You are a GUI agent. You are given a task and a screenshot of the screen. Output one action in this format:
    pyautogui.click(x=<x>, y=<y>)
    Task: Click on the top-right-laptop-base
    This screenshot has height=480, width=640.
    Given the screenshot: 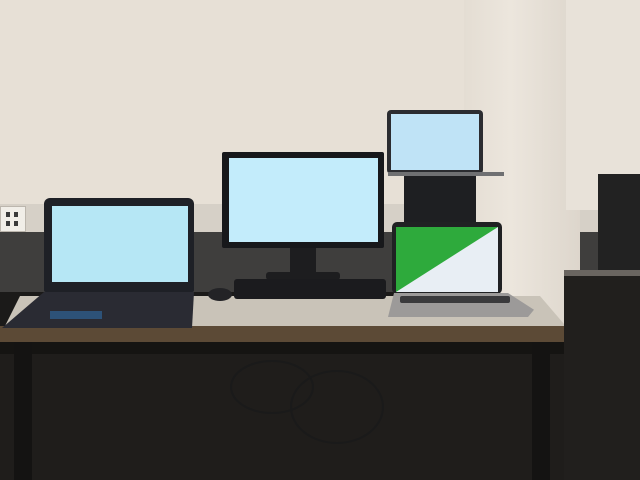 What is the action you would take?
    pyautogui.click(x=446, y=174)
    